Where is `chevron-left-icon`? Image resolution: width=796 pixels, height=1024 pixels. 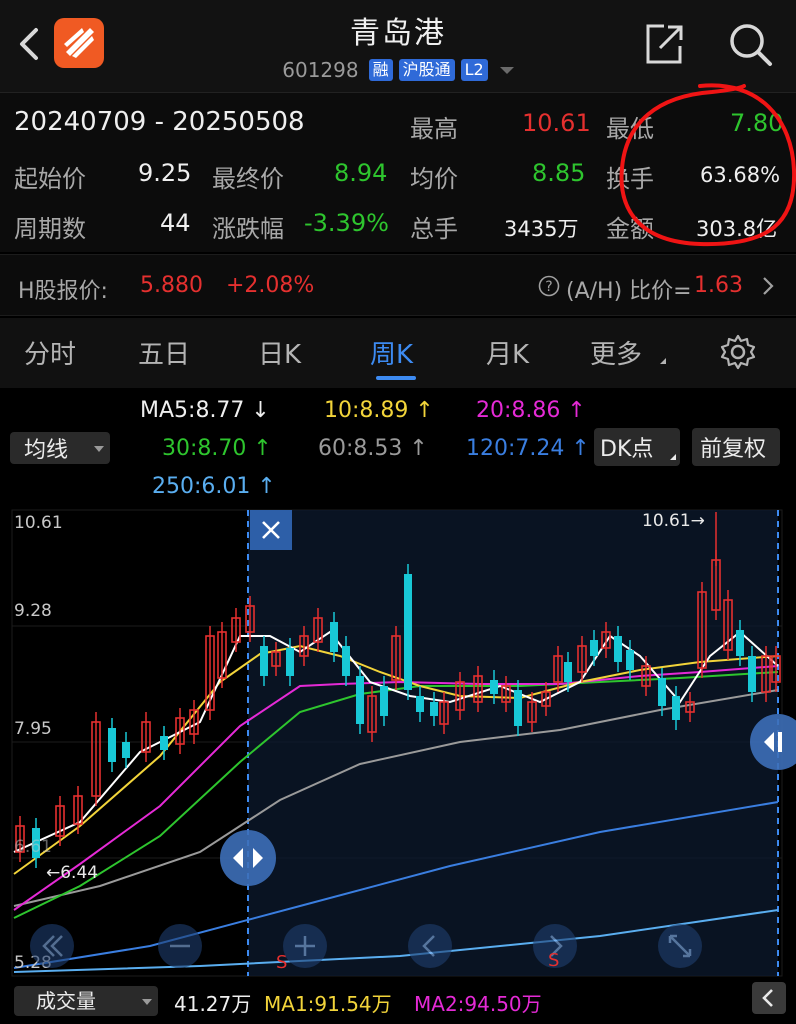
chevron-left-icon is located at coordinates (767, 998).